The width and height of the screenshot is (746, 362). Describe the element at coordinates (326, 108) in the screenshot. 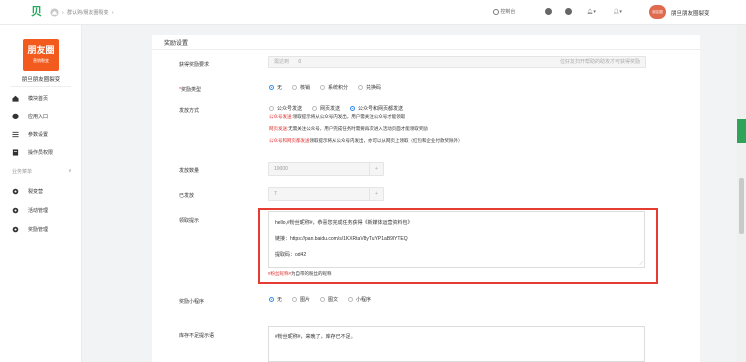

I see `send-method-web: 网页发送` at that location.